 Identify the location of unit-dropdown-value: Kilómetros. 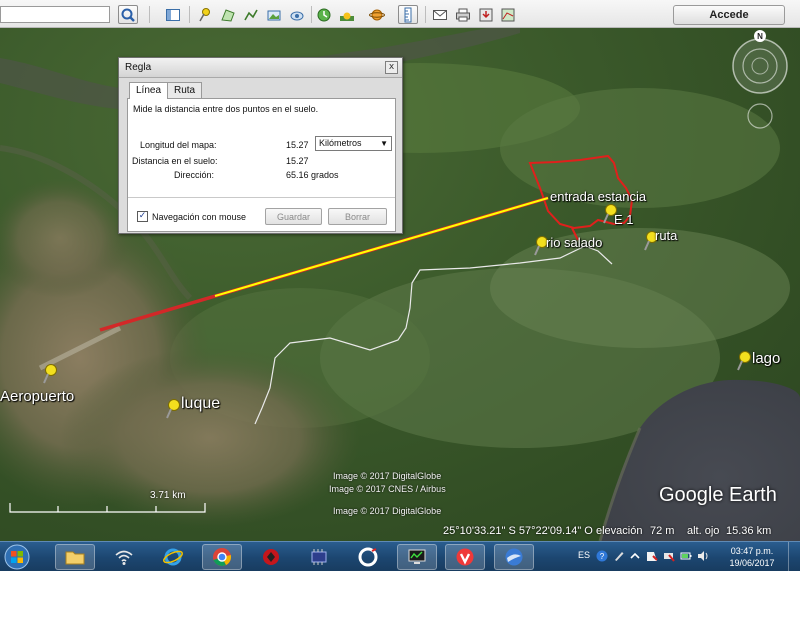
(340, 143).